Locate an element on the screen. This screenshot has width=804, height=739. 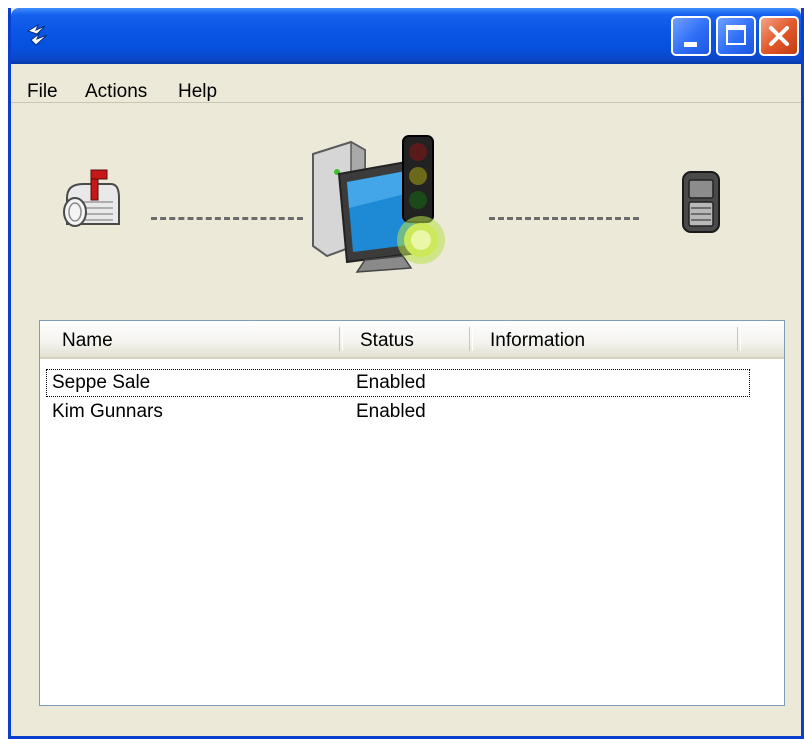
maximize-icon is located at coordinates (736, 35).